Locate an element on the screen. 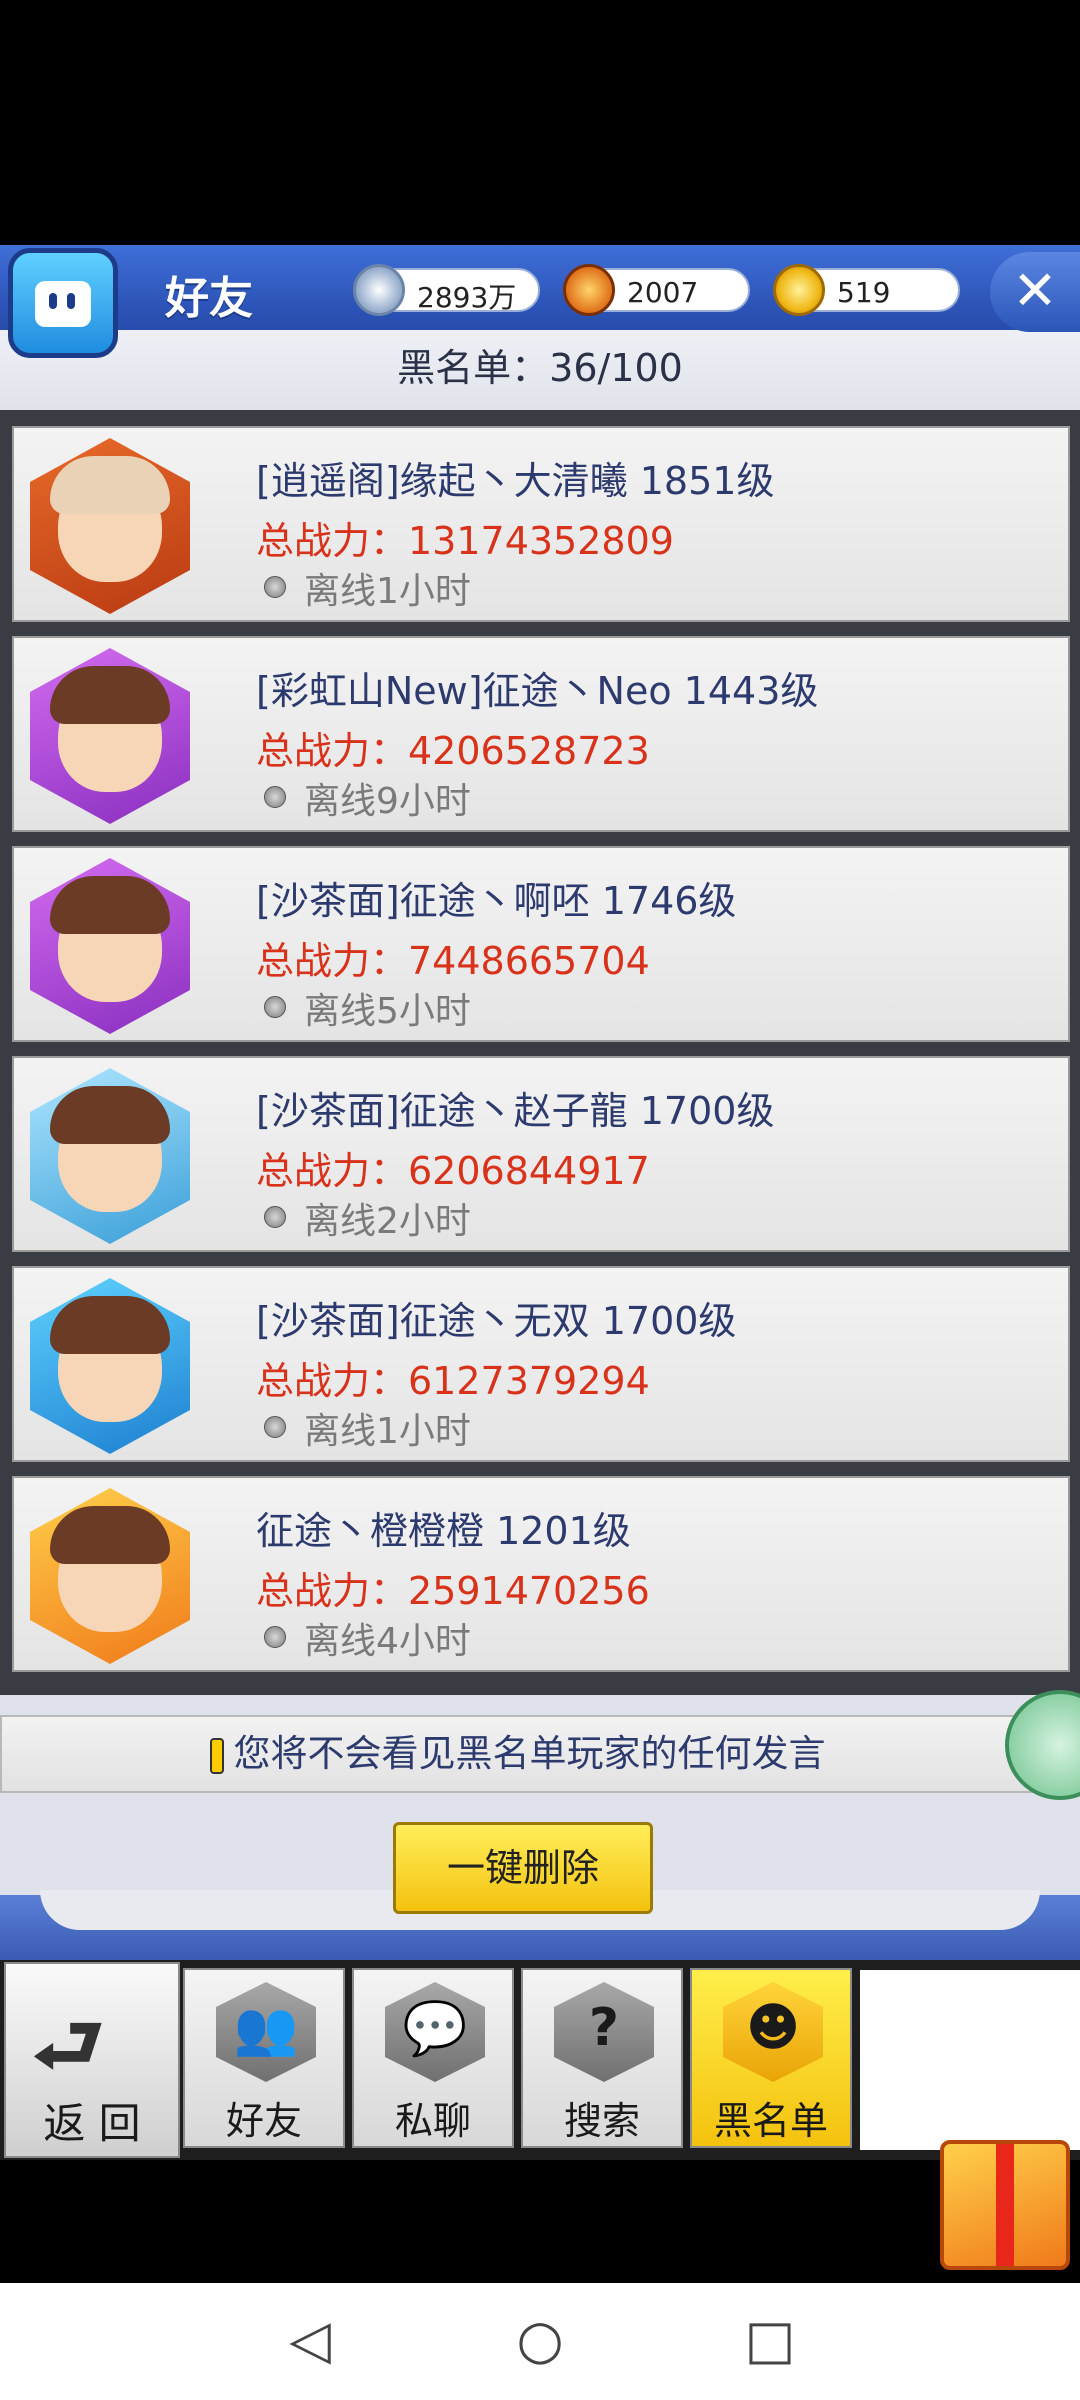 Image resolution: width=1080 pixels, height=2400 pixels. player-power: 总战力：4206528723 is located at coordinates (453, 751).